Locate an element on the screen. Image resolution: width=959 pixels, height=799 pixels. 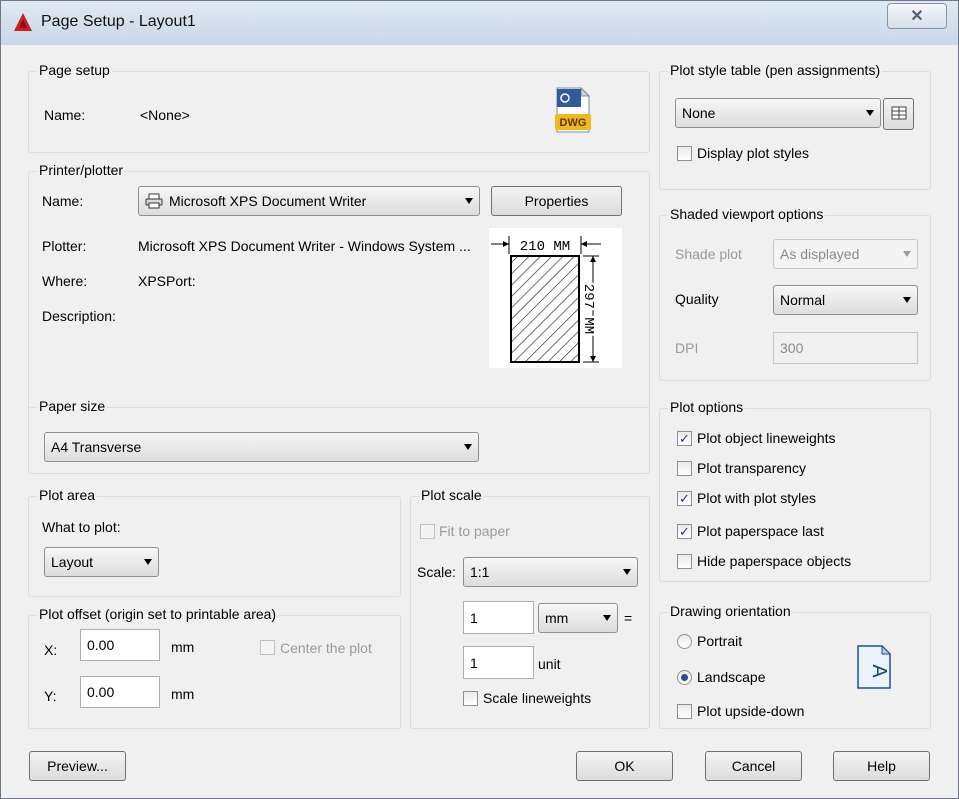
help-button: Help is located at coordinates (881, 766).